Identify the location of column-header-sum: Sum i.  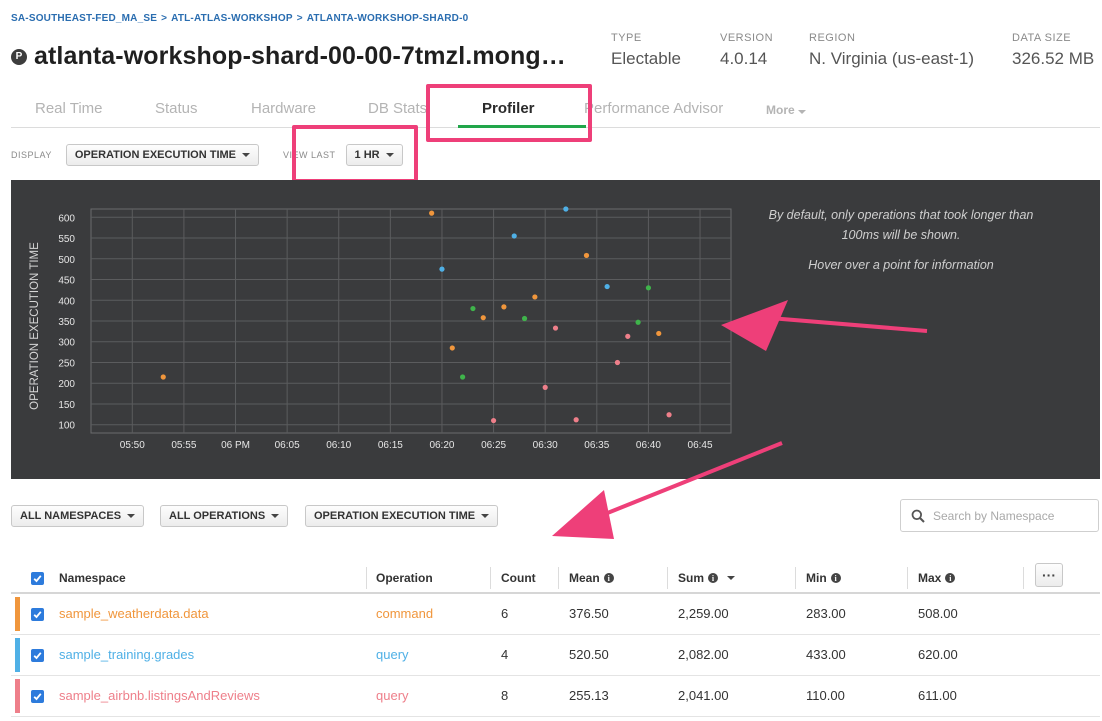
(707, 578).